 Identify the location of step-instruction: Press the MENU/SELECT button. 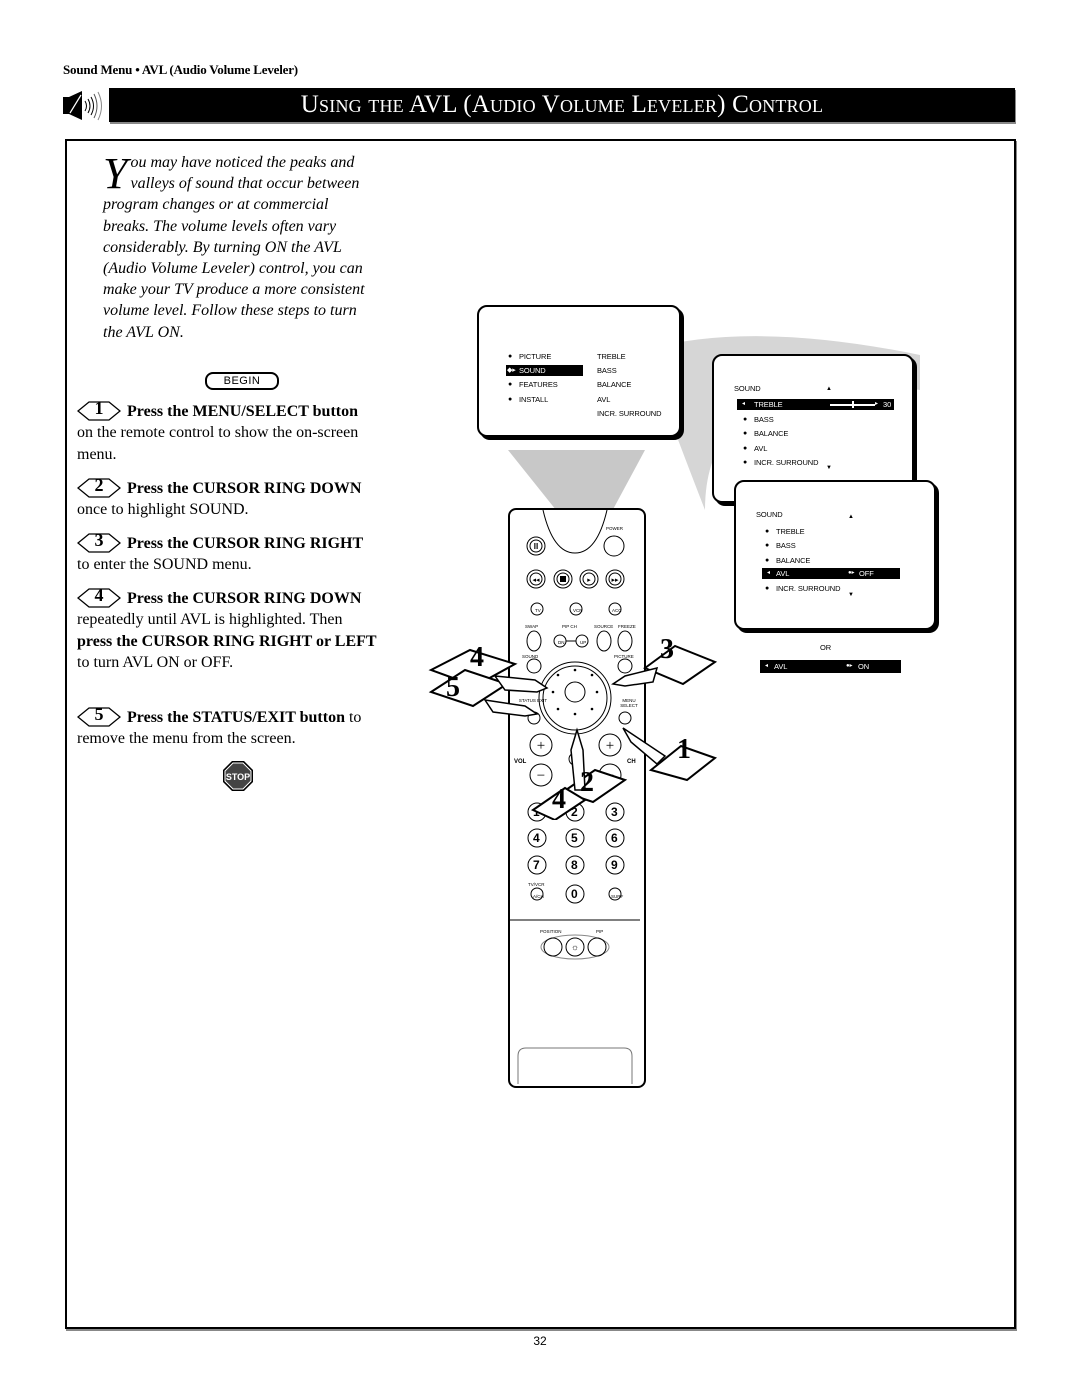
(242, 411).